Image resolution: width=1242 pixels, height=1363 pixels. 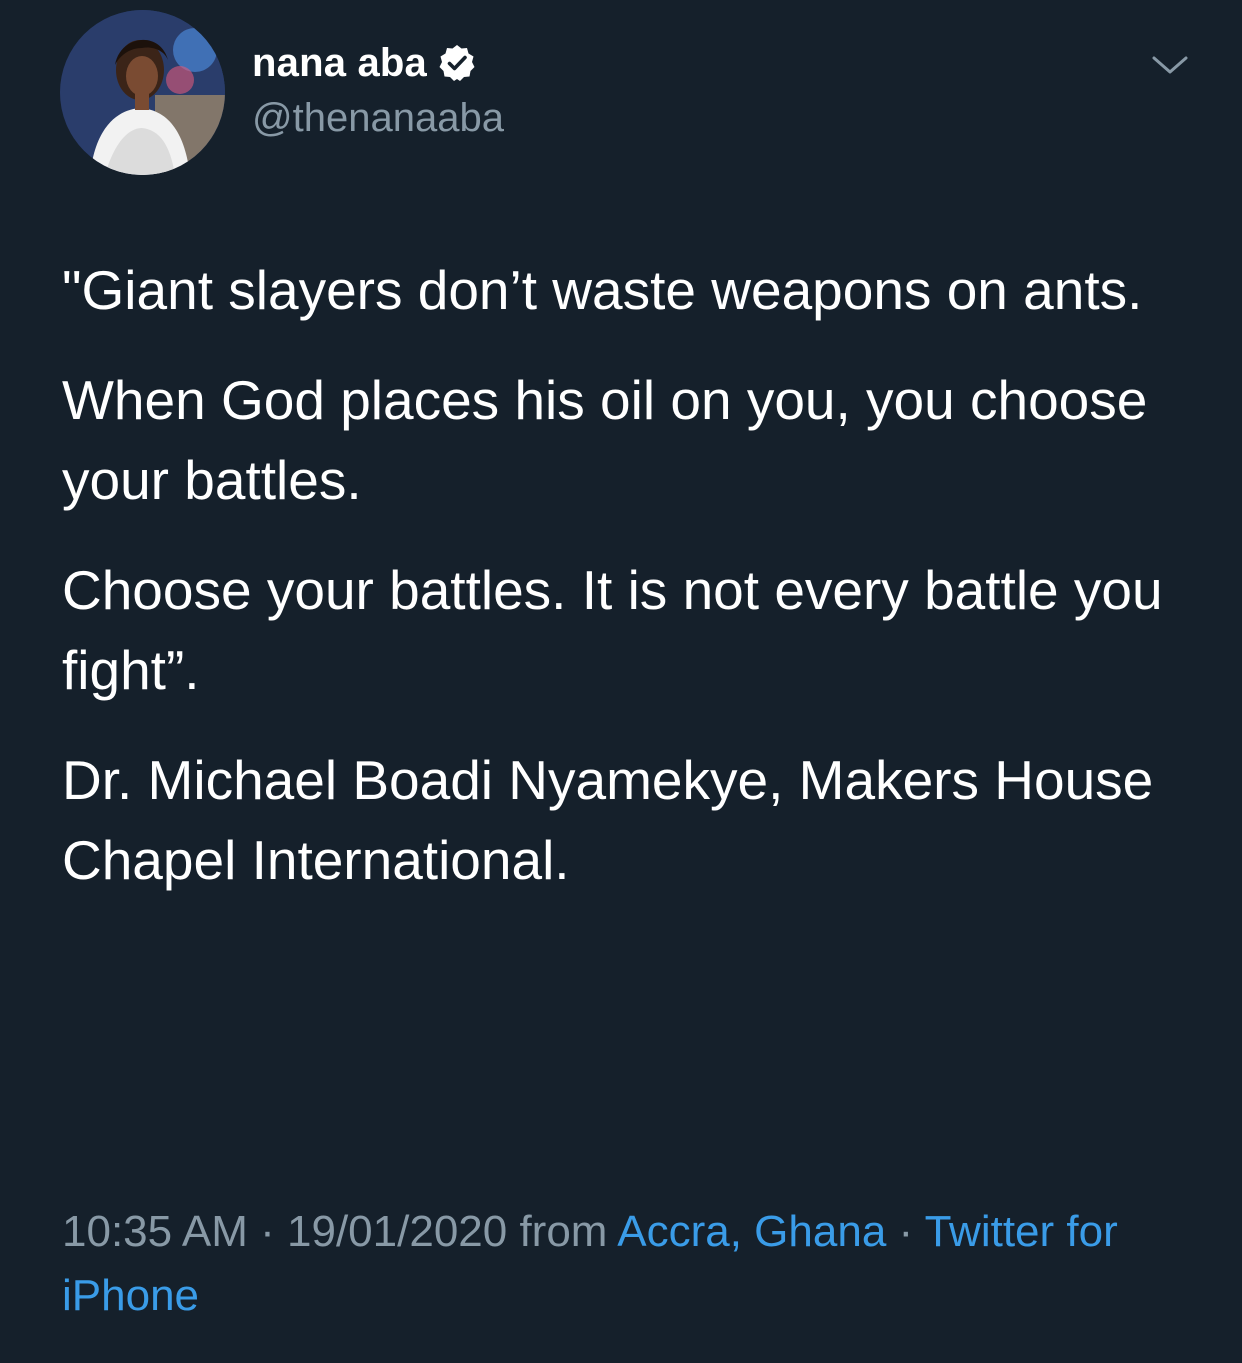 What do you see at coordinates (339, 63) in the screenshot?
I see `display-name: nana aba` at bounding box center [339, 63].